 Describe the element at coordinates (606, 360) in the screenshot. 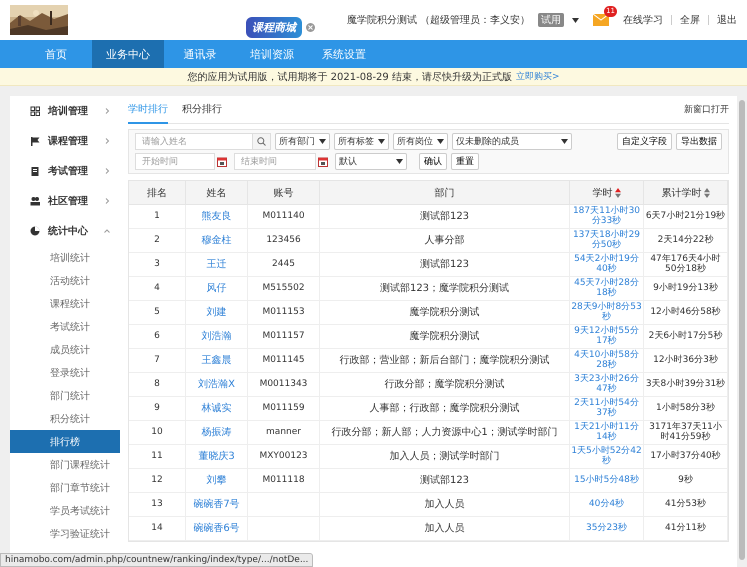

I see `hours-link: 4天10小时58分28秒` at that location.